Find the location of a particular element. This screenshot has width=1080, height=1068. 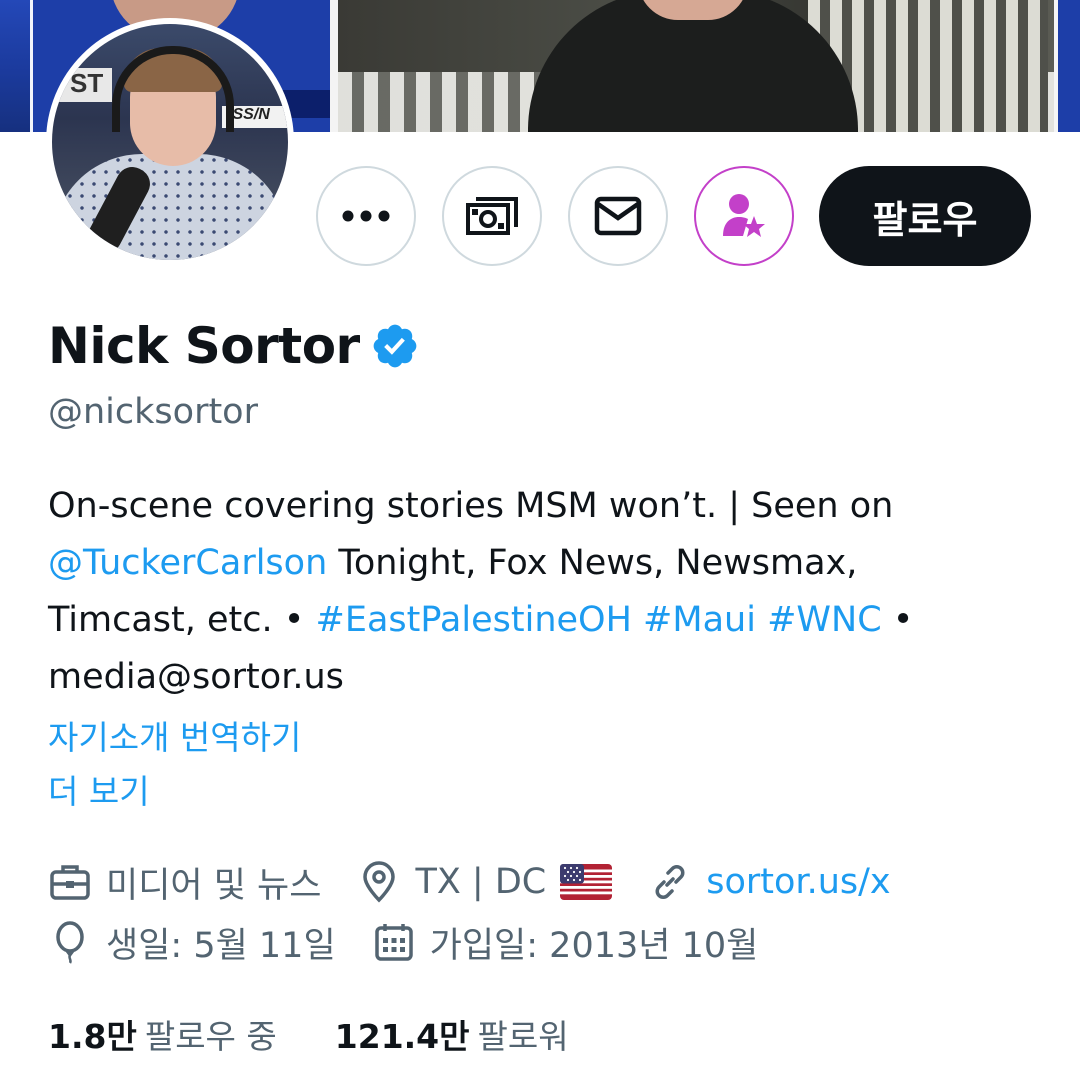

subscribe-button is located at coordinates (744, 216).